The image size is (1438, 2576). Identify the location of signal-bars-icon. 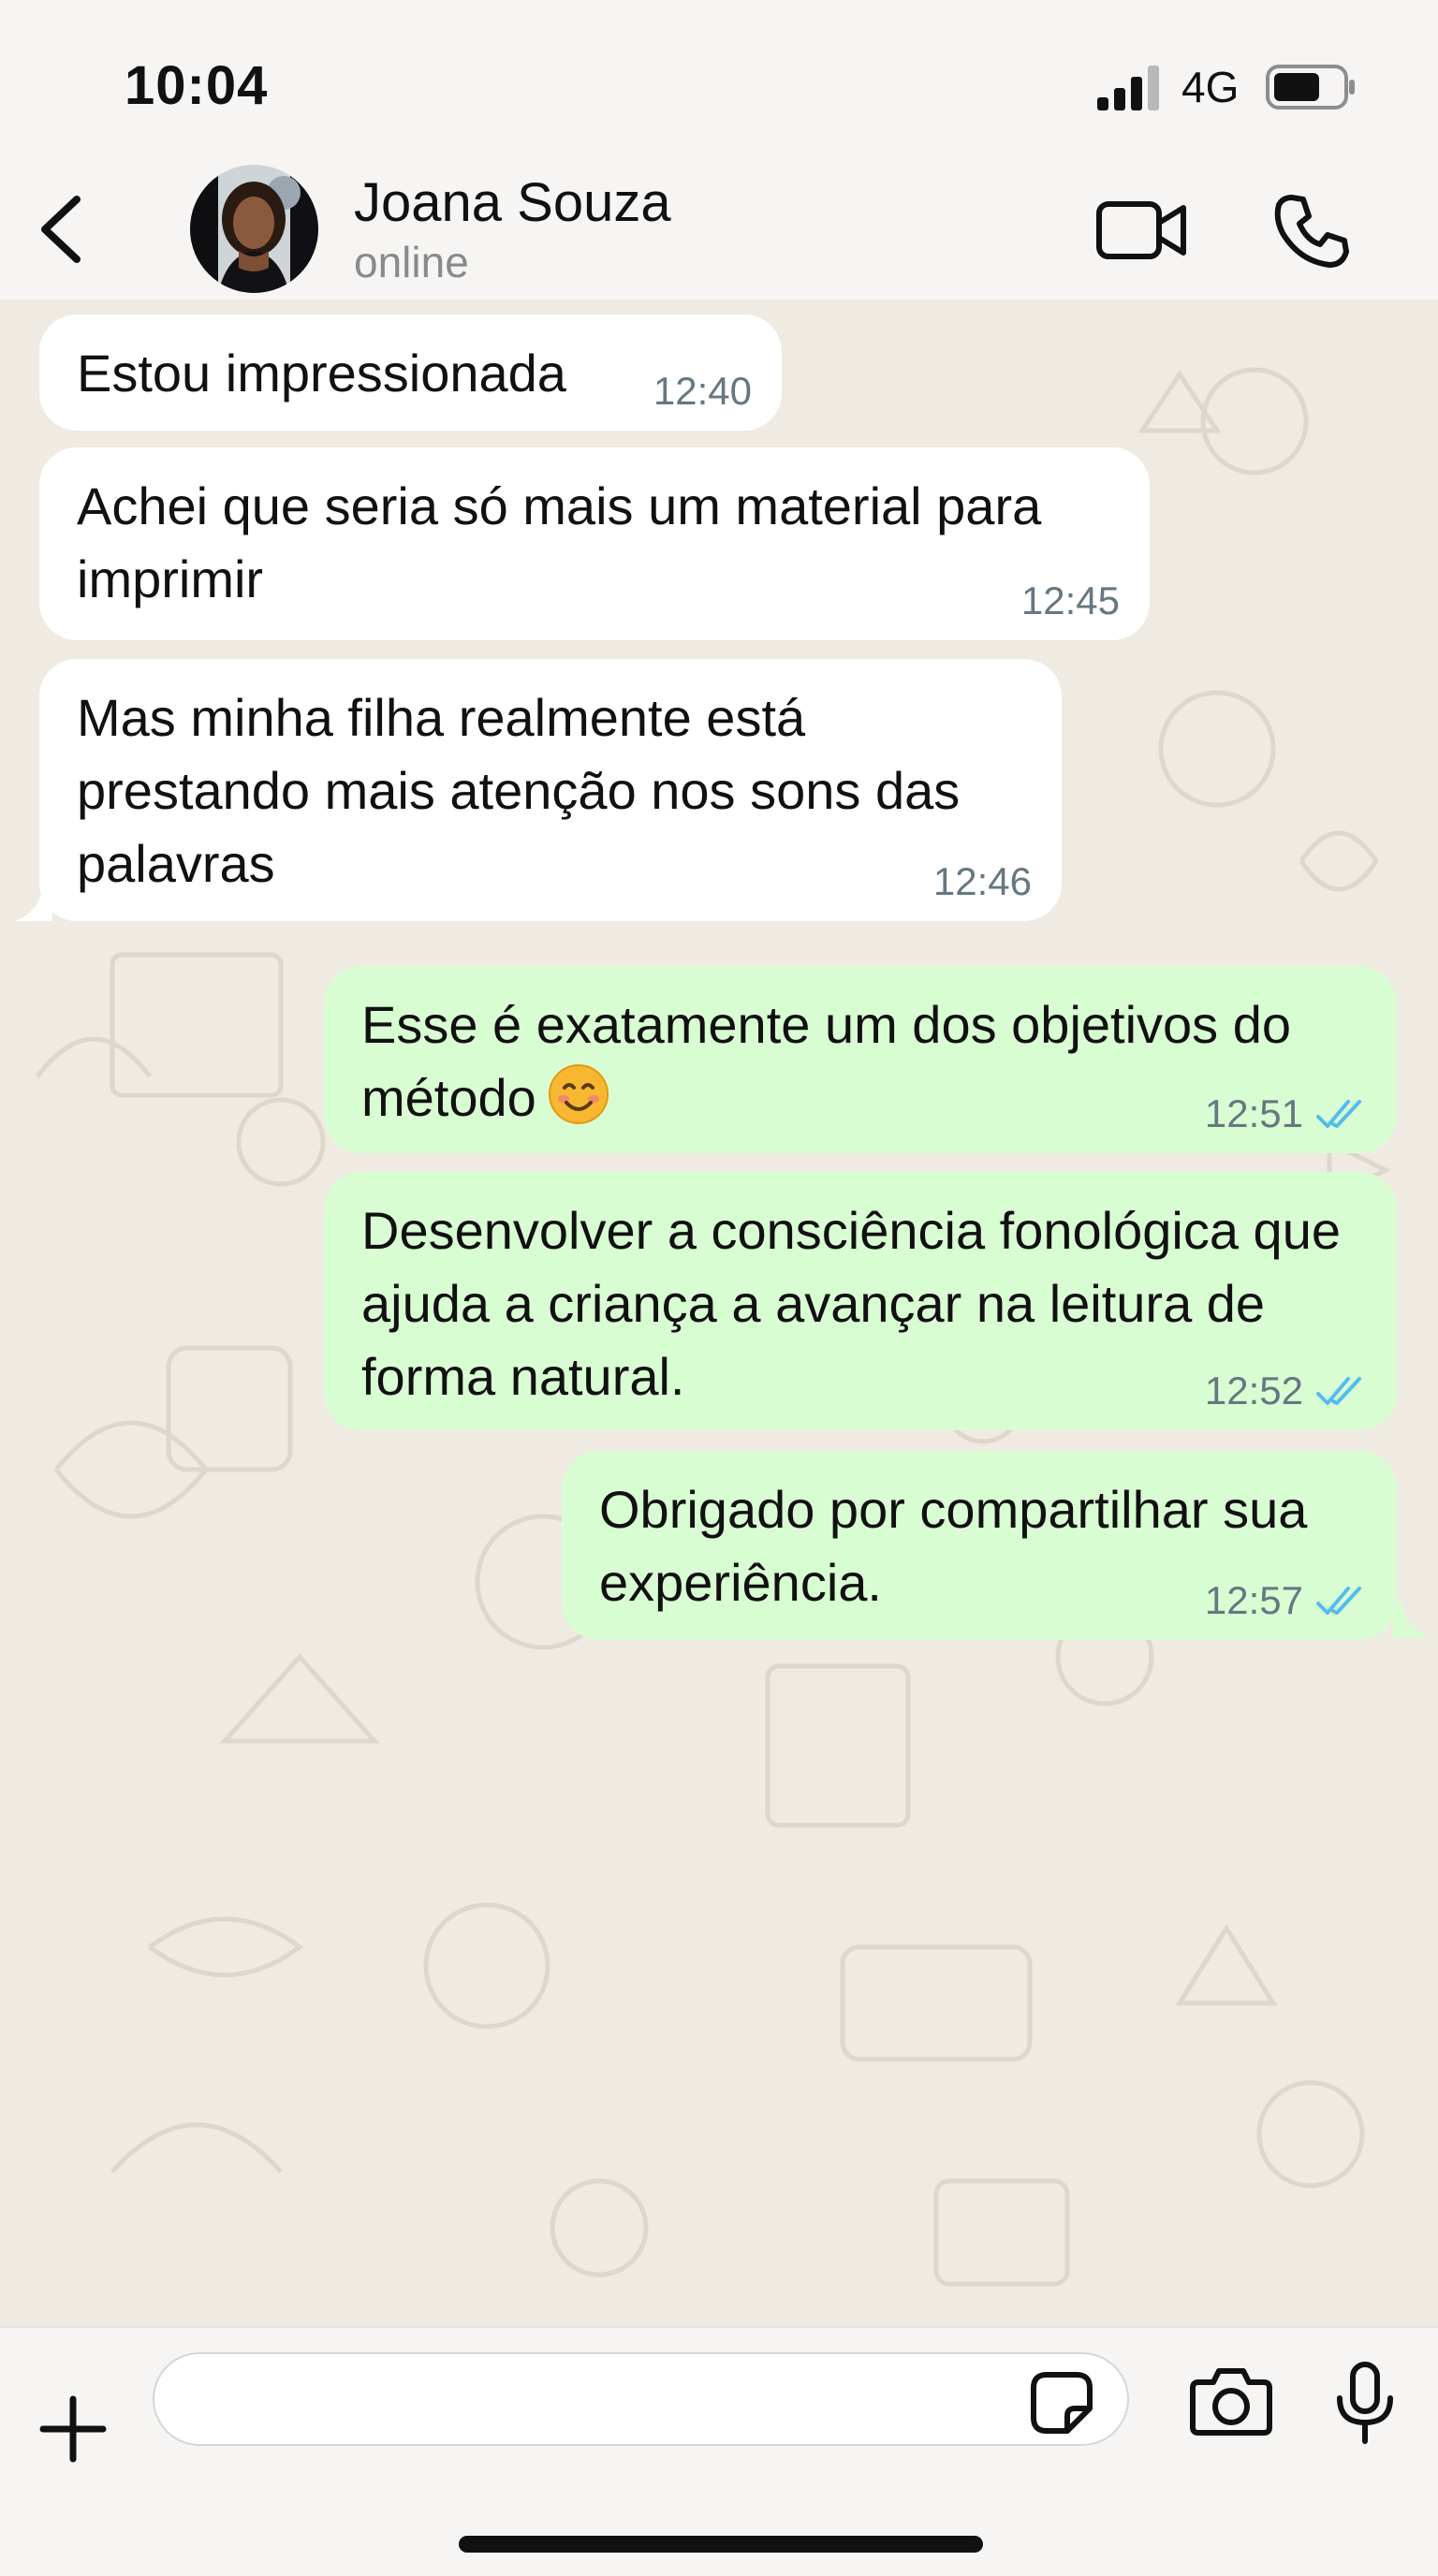
(1128, 88).